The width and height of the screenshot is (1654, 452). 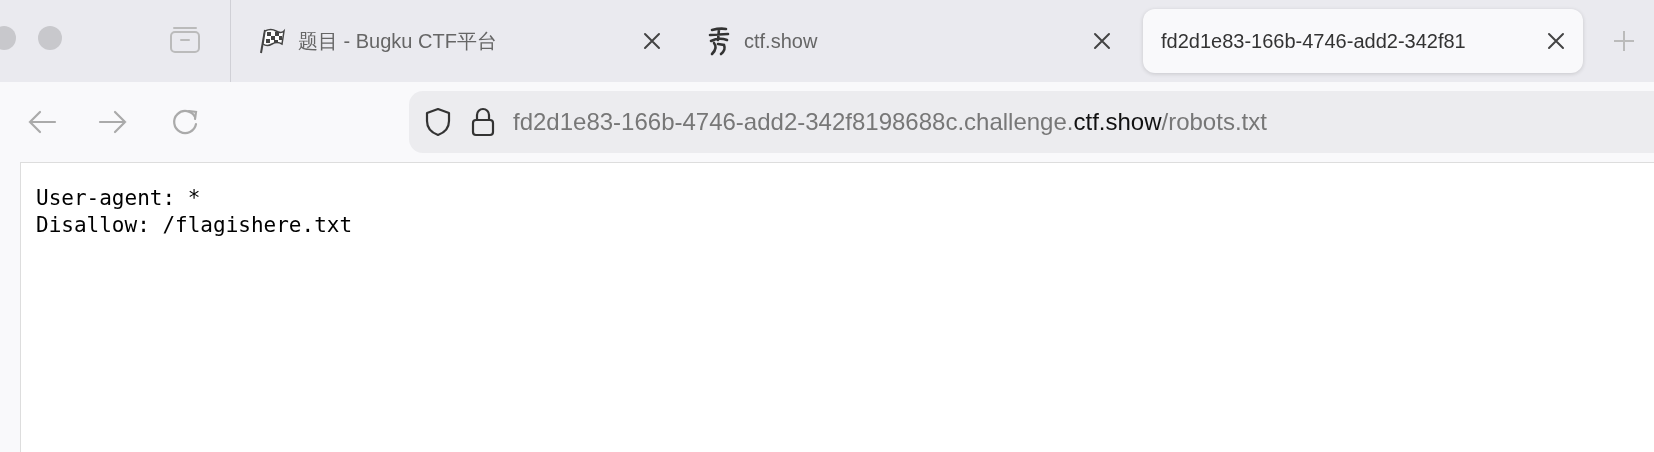 What do you see at coordinates (483, 122) in the screenshot?
I see `lock-icon` at bounding box center [483, 122].